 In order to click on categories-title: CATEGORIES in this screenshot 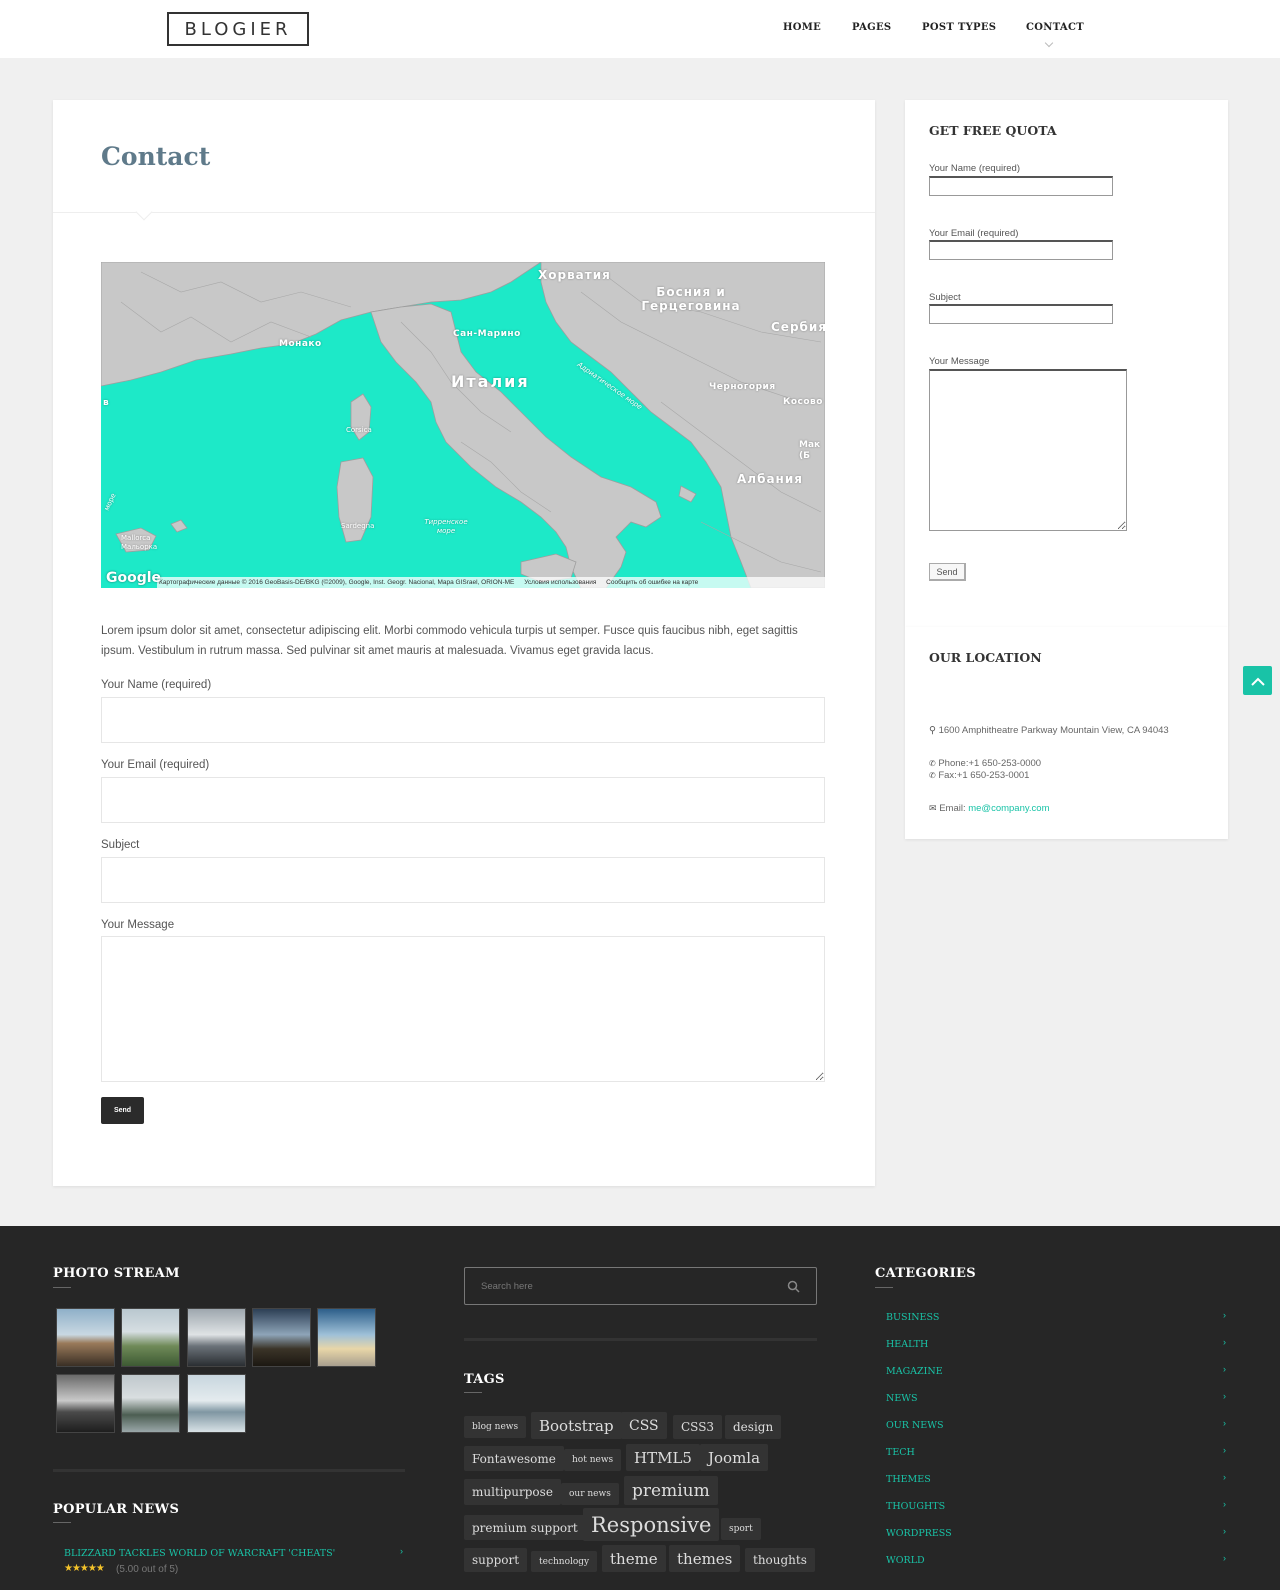, I will do `click(925, 1273)`.